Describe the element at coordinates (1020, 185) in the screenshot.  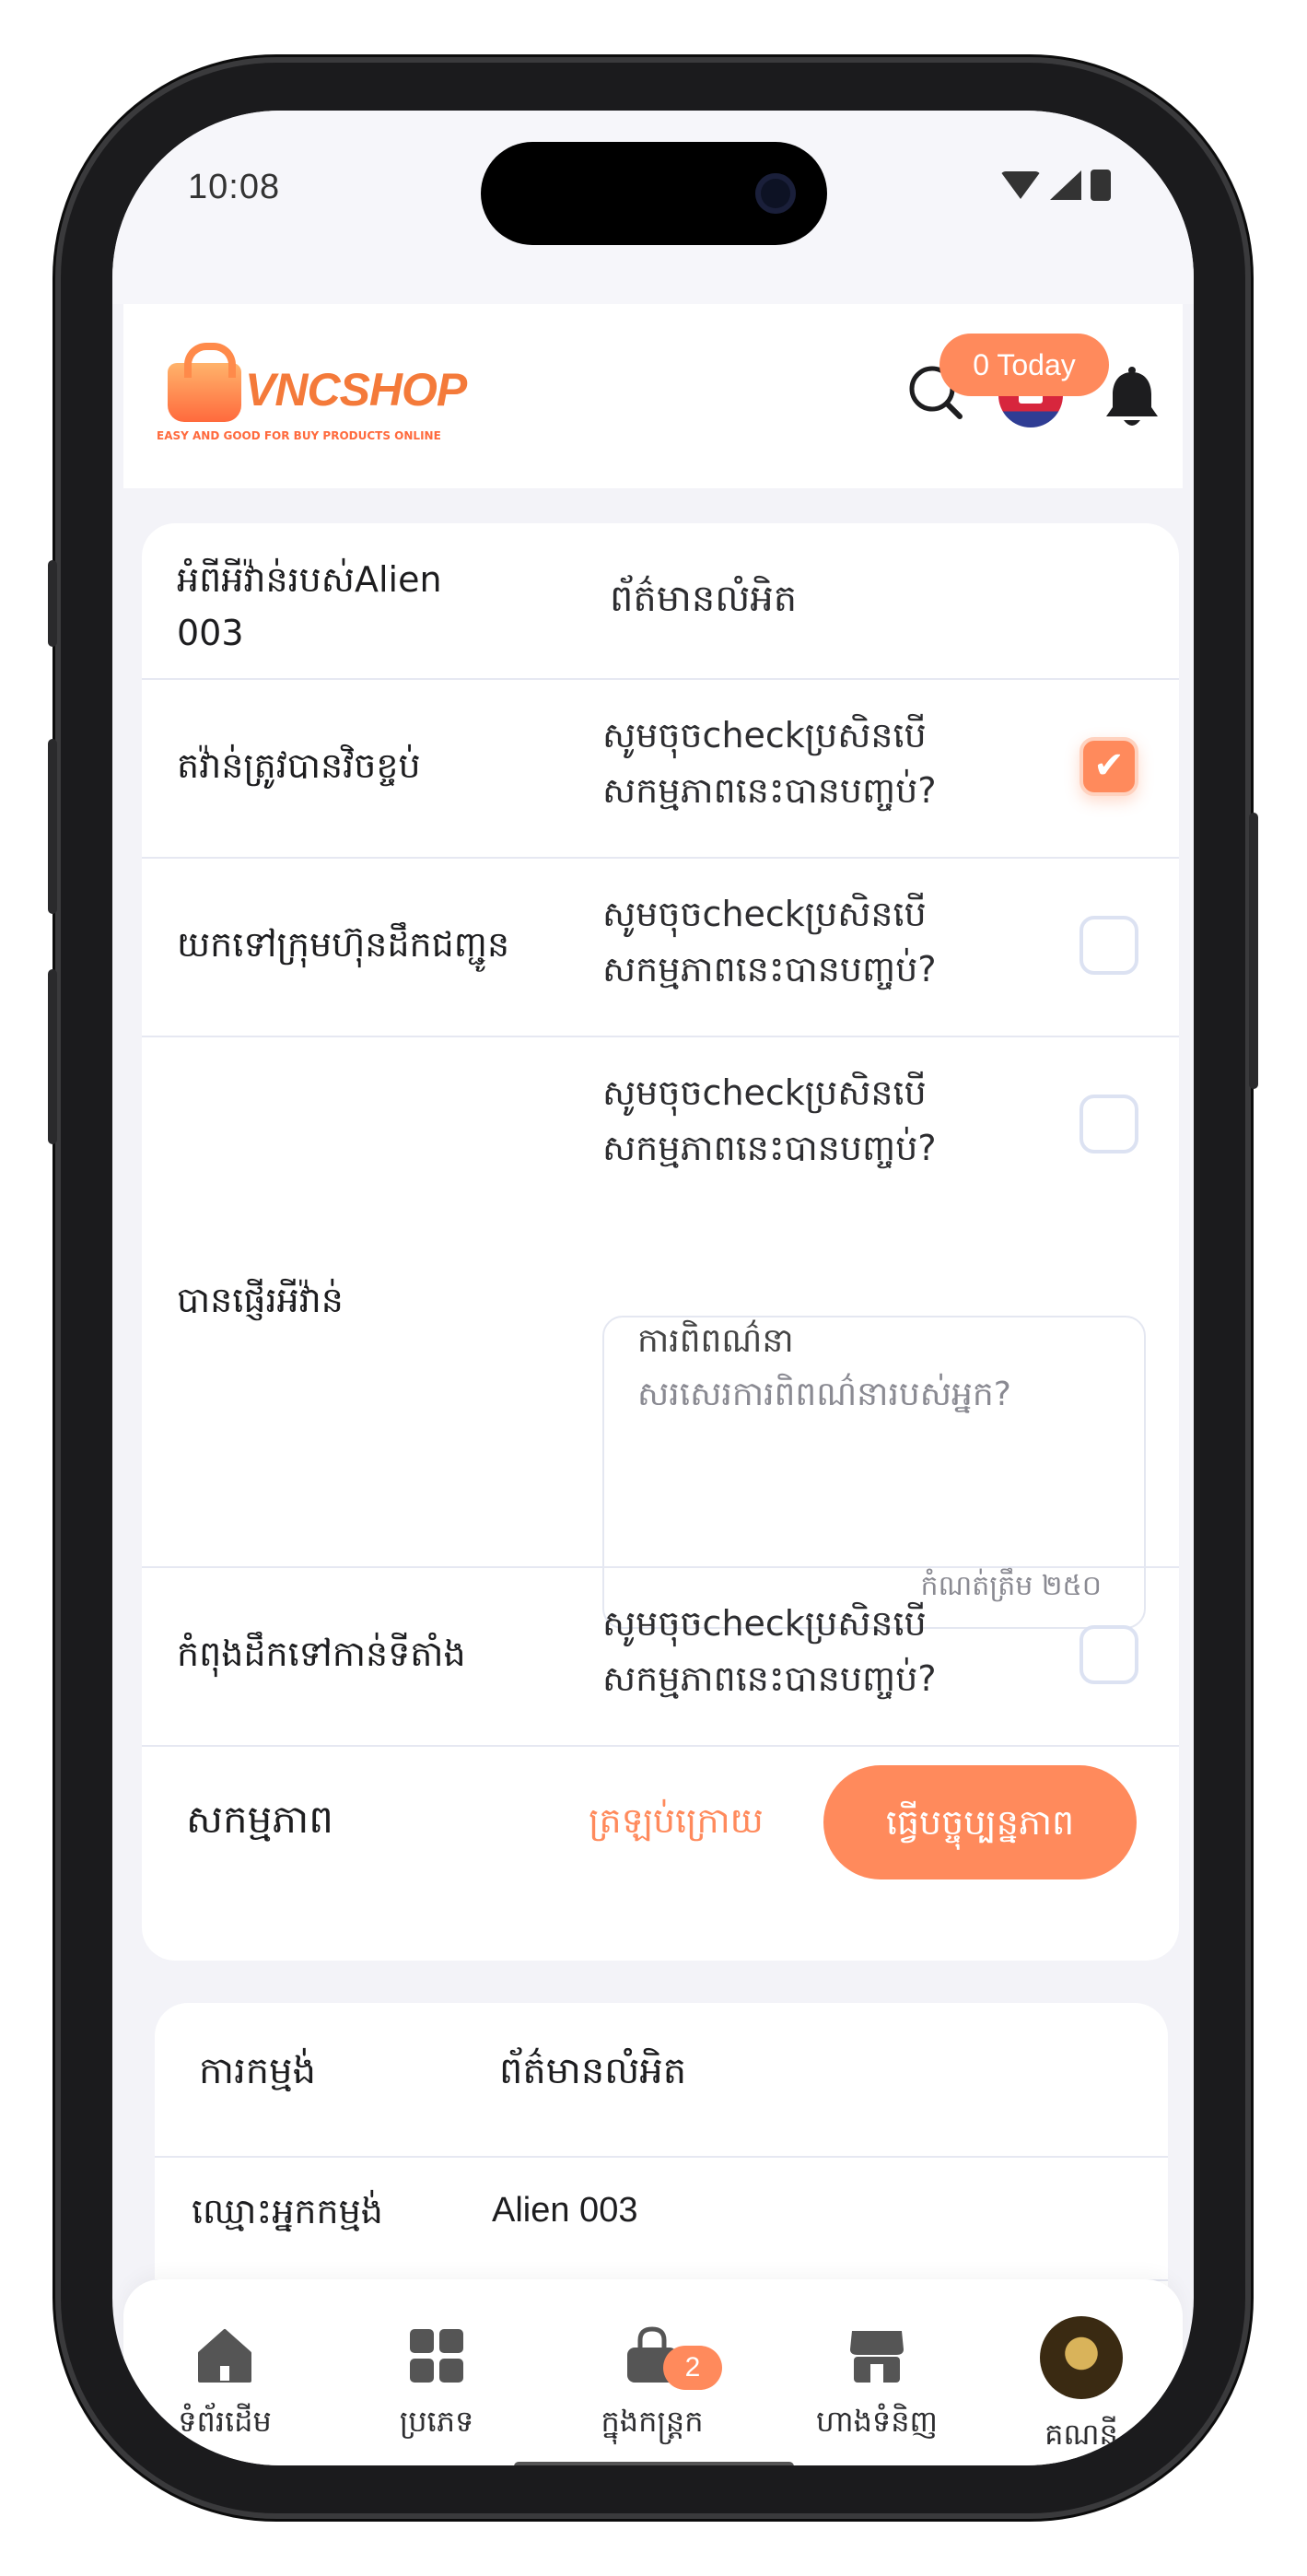
I see `wifi-icon` at that location.